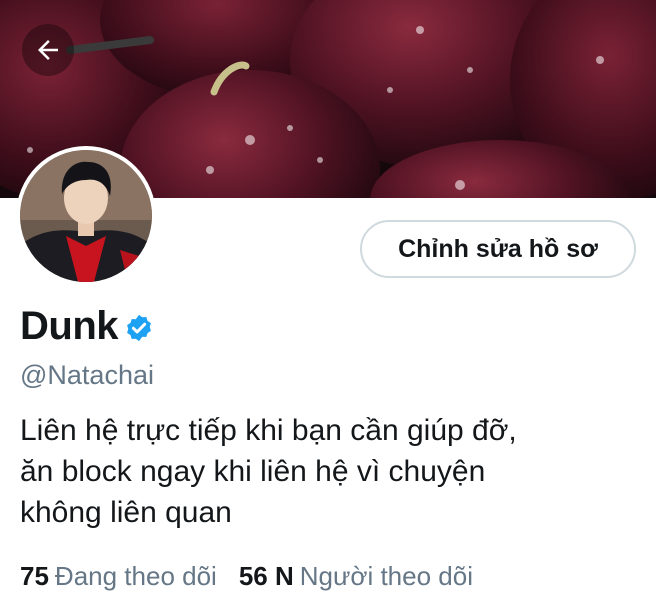  Describe the element at coordinates (135, 576) in the screenshot. I see `following-label: Đang theo dõi` at that location.